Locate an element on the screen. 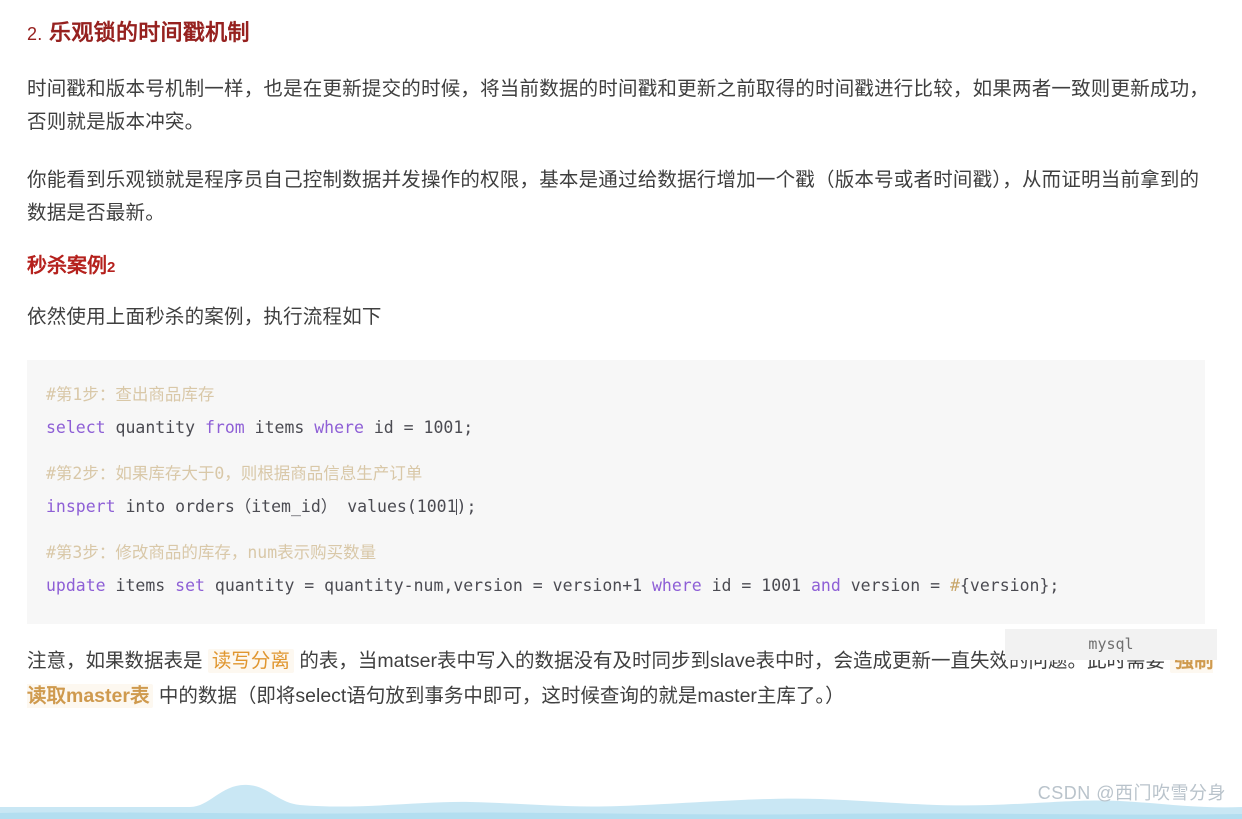 Image resolution: width=1242 pixels, height=819 pixels. code-keyword-select: select is located at coordinates (76, 428).